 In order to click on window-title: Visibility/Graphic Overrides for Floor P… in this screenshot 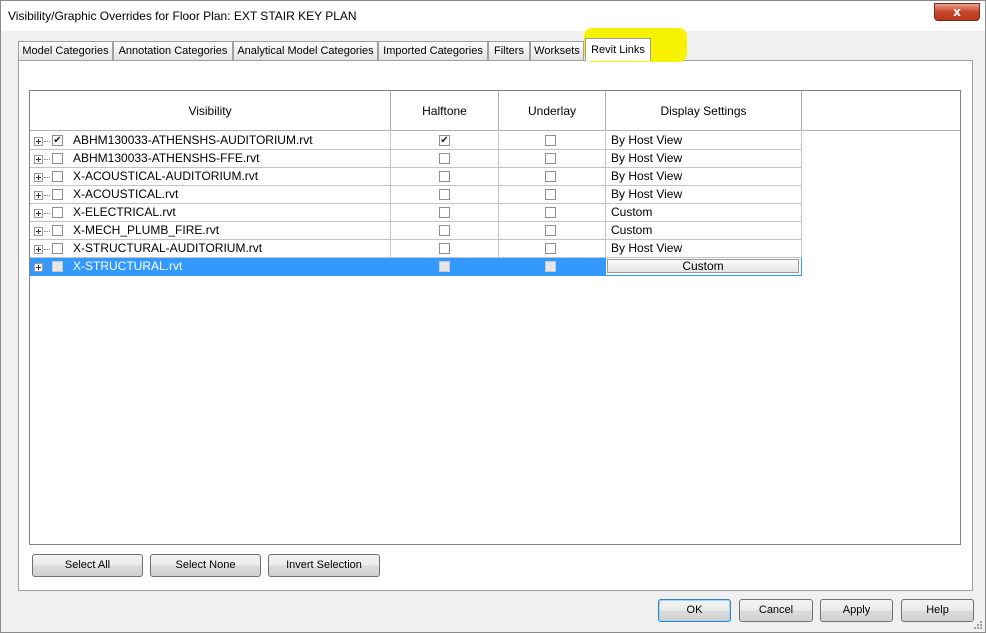, I will do `click(182, 16)`.